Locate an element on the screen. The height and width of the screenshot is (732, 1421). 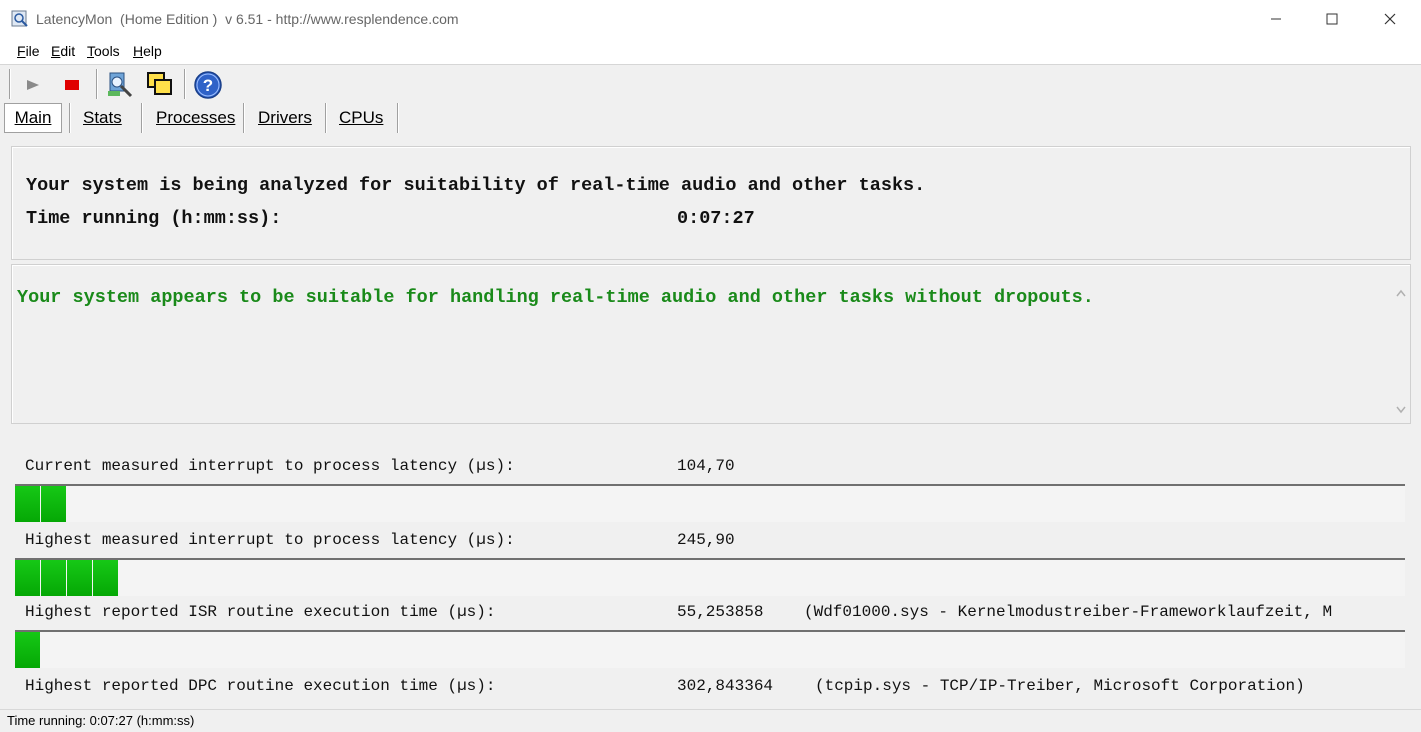
tab-cpus: CPUs is located at coordinates (361, 118).